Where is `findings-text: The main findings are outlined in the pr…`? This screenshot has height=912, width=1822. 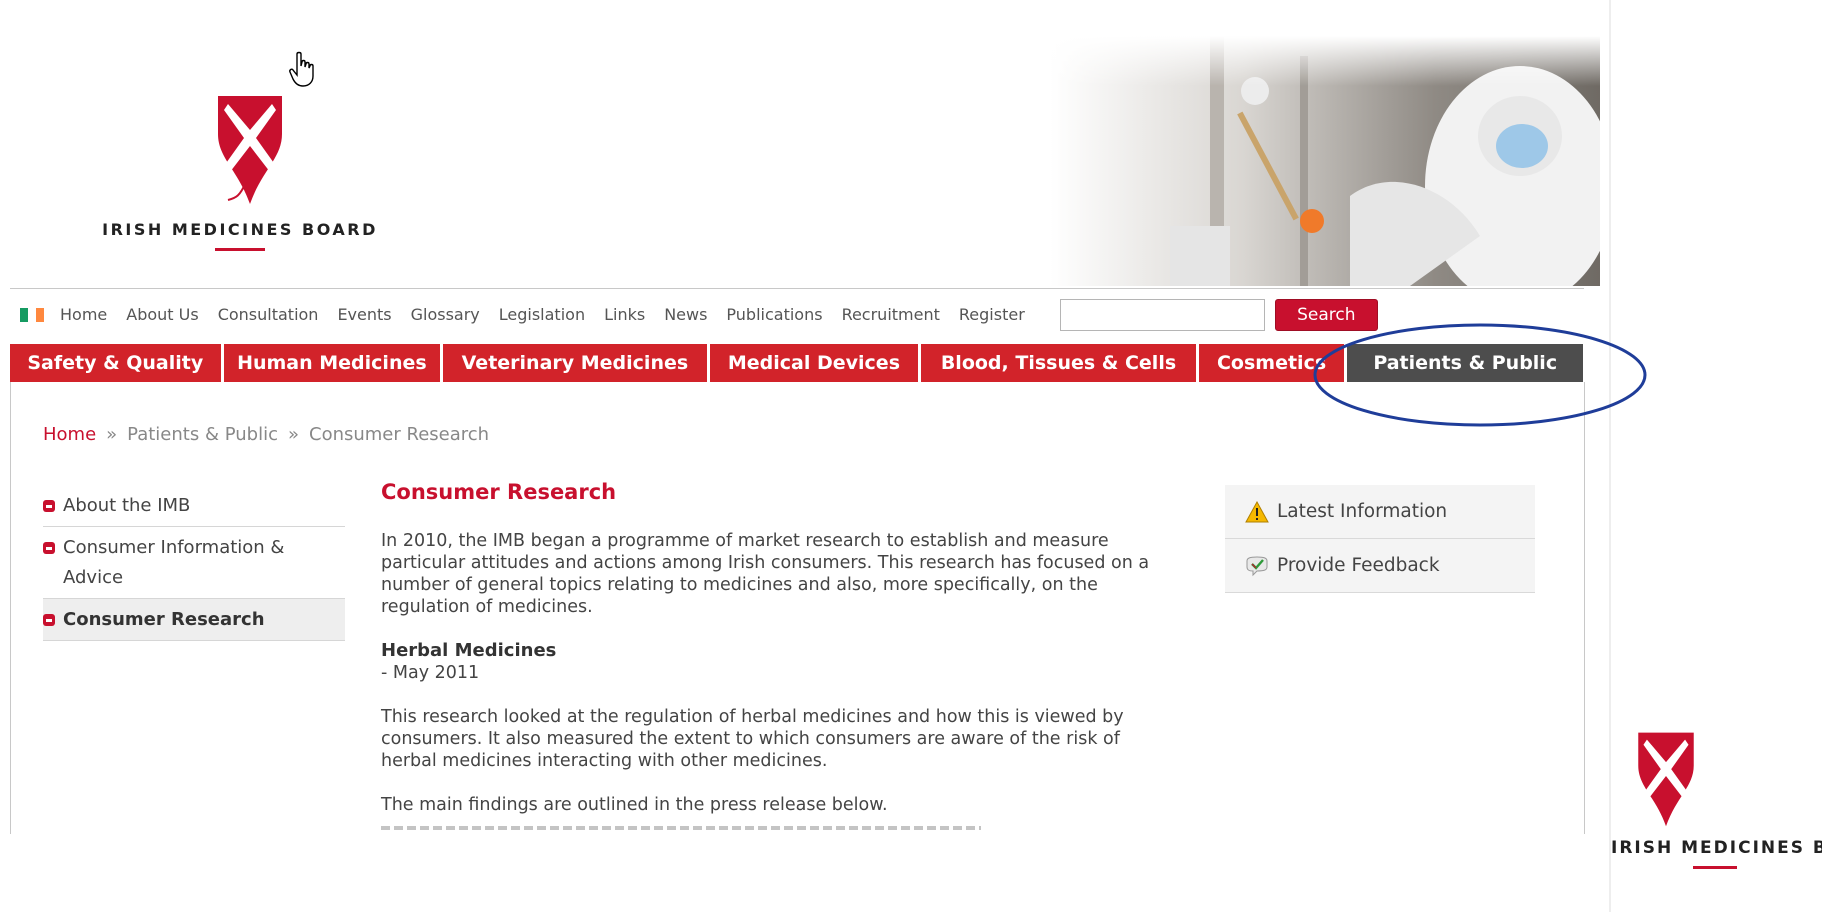 findings-text: The main findings are outlined in the pr… is located at coordinates (634, 805).